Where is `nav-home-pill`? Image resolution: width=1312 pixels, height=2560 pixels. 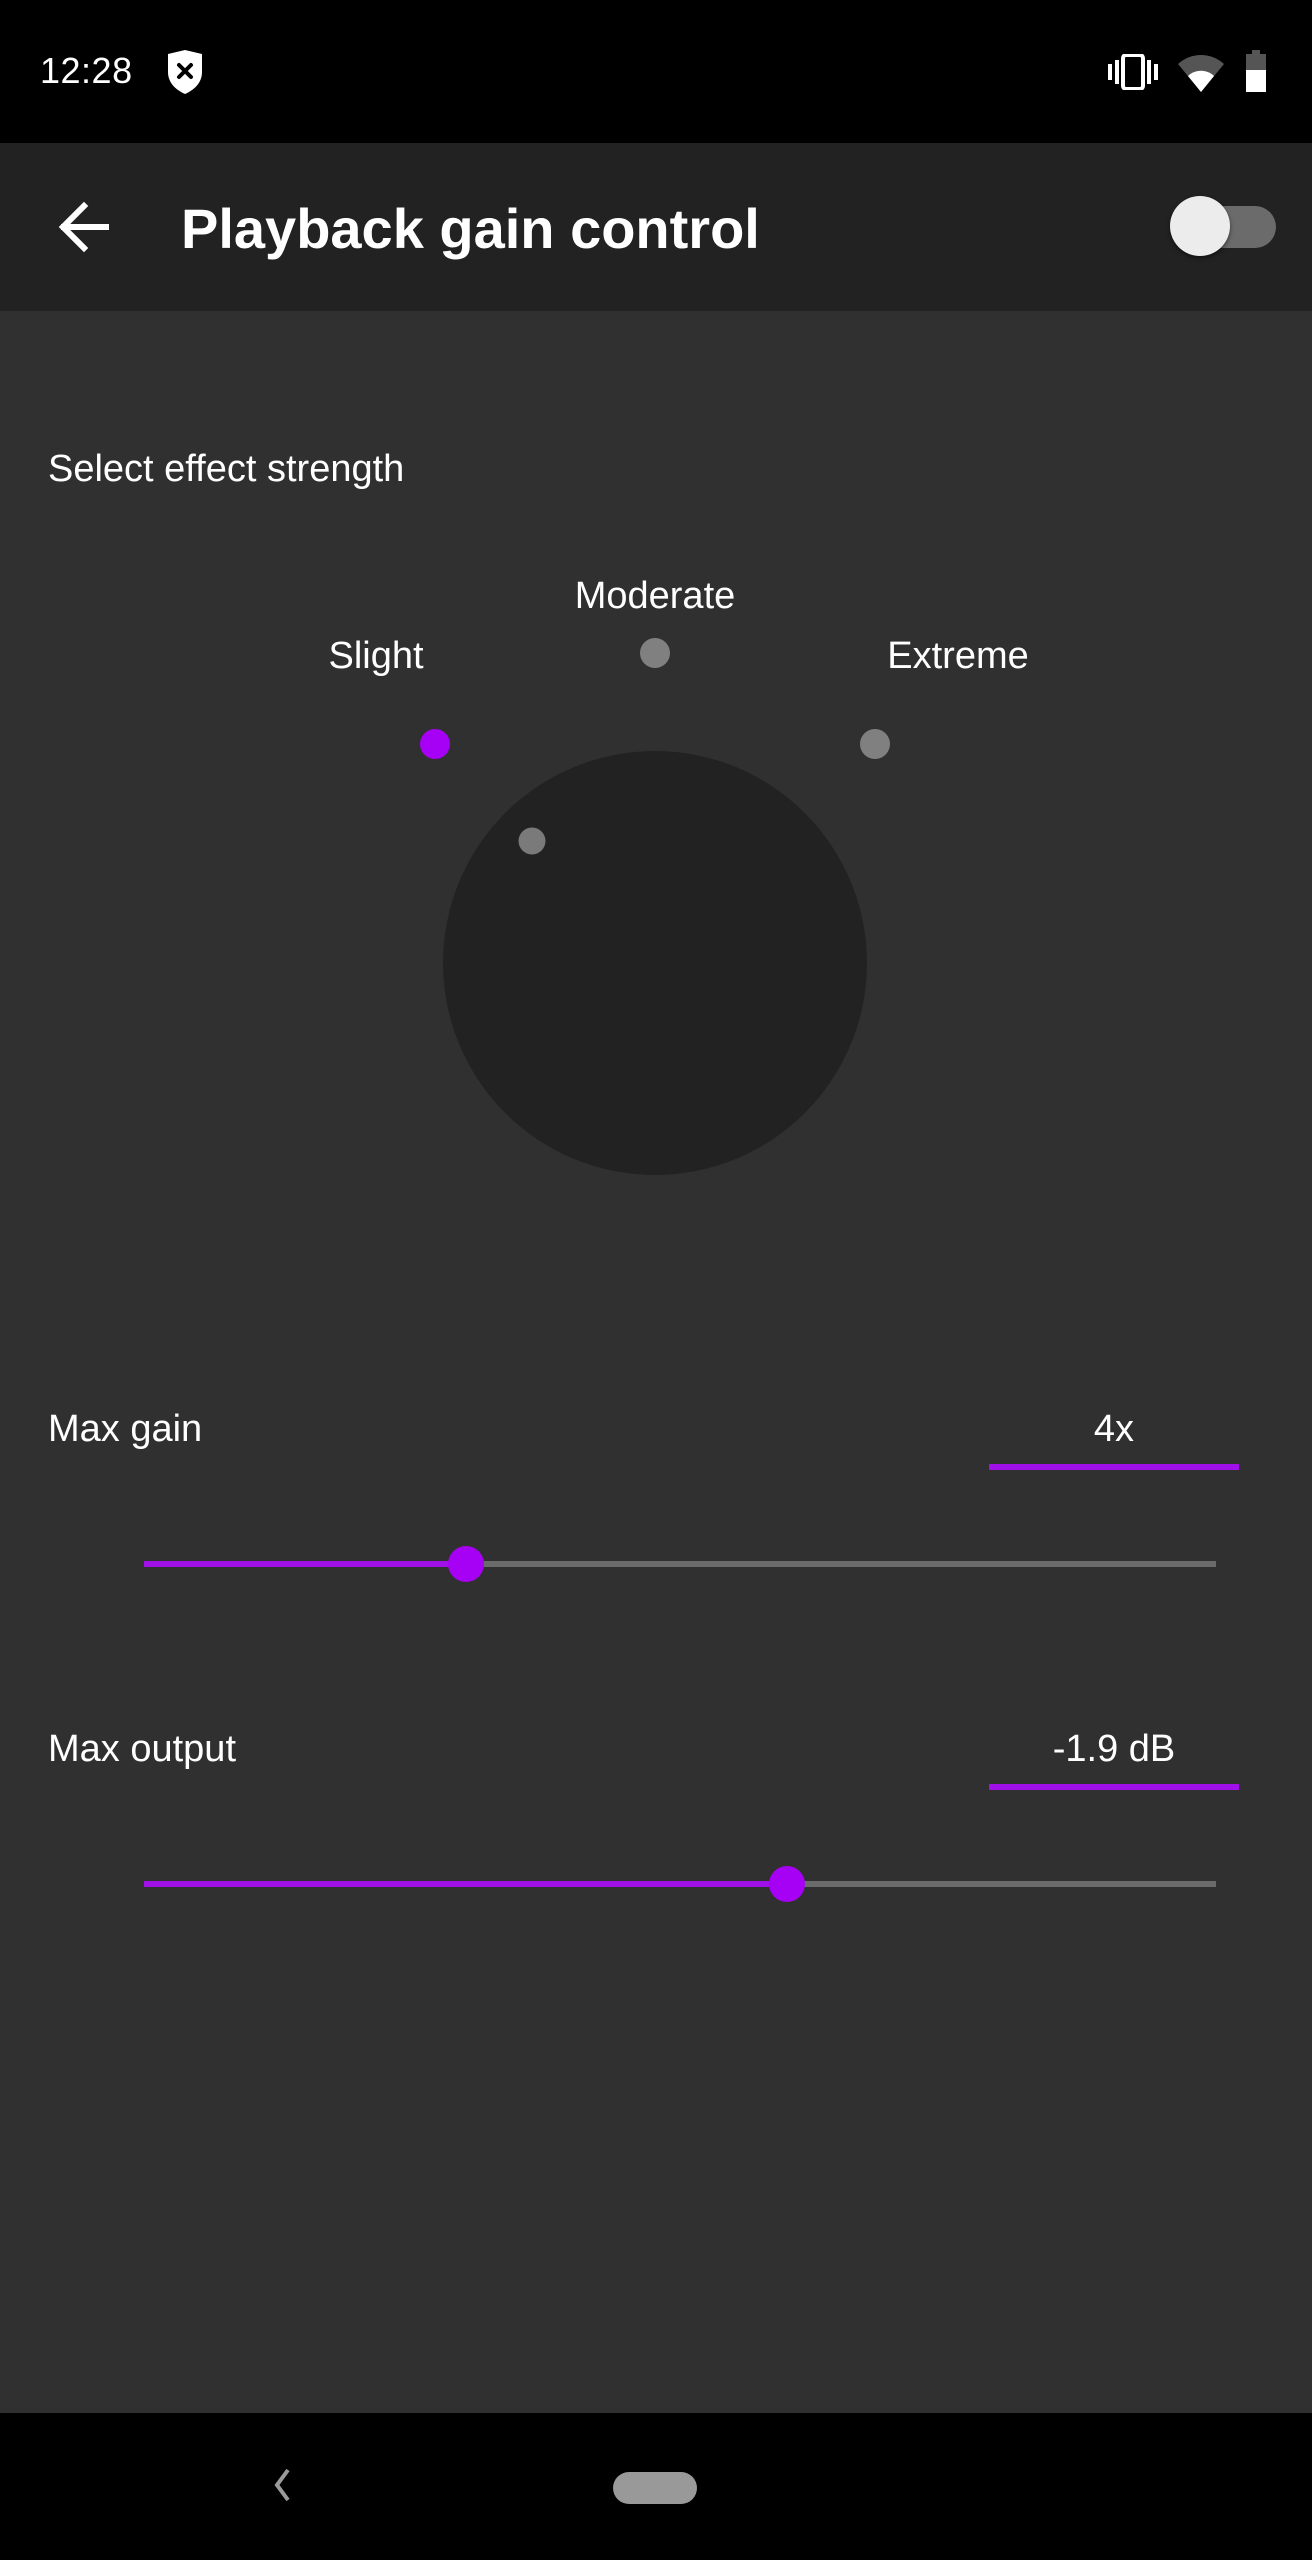 nav-home-pill is located at coordinates (655, 2488).